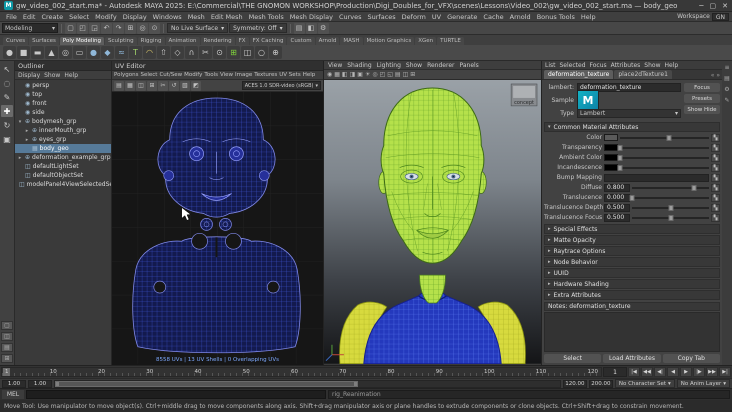 Image resolution: width=732 pixels, height=412 pixels. Describe the element at coordinates (549, 127) in the screenshot. I see `section-expand-arrow: ▾` at that location.